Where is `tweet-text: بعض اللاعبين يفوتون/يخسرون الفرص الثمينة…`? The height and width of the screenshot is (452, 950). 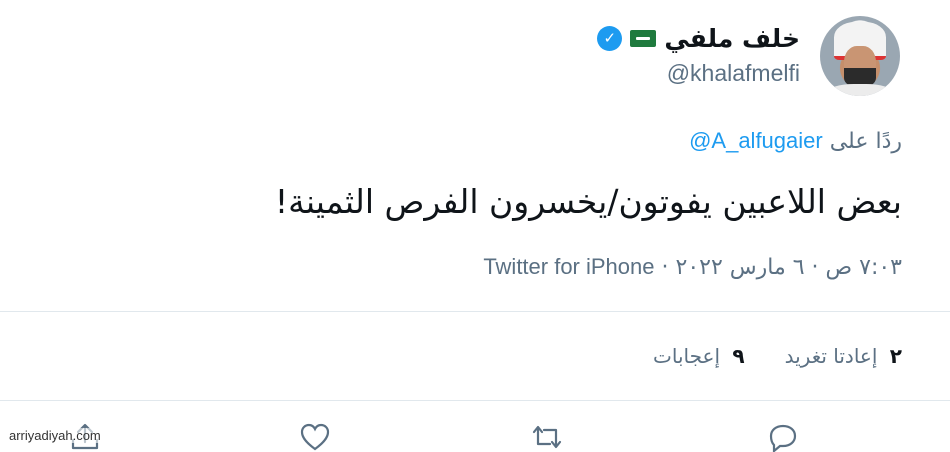 tweet-text: بعض اللاعبين يفوتون/يخسرون الفرص الثمينة… is located at coordinates (588, 201).